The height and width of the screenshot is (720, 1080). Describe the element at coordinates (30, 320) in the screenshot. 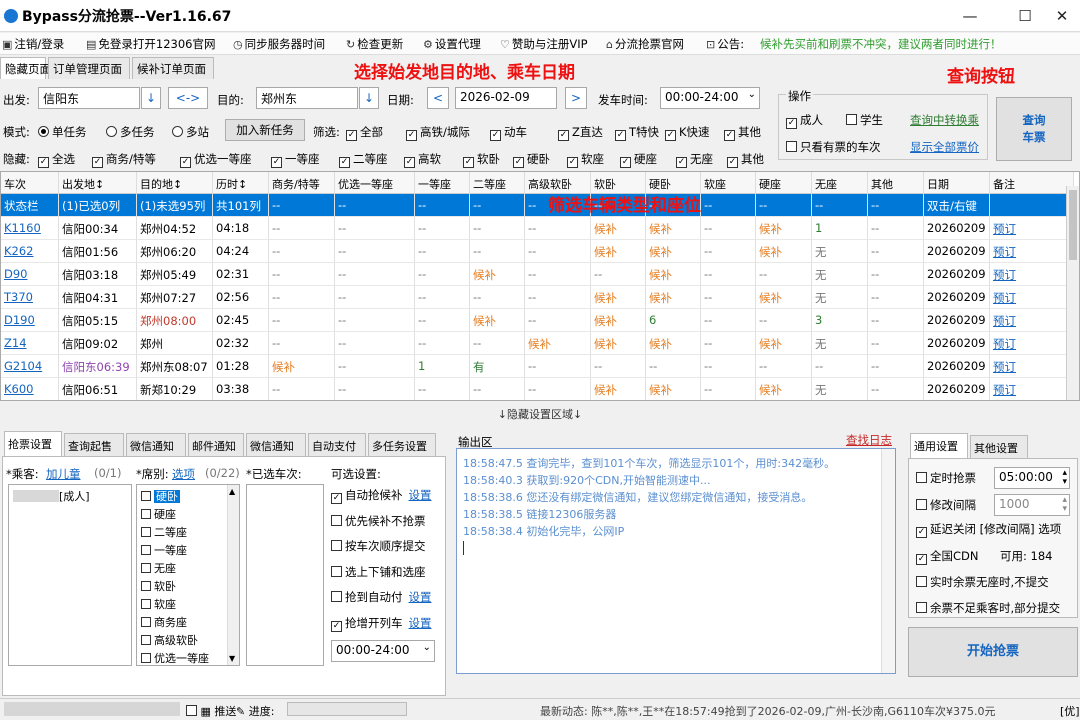

I see `table-cell: D190` at that location.